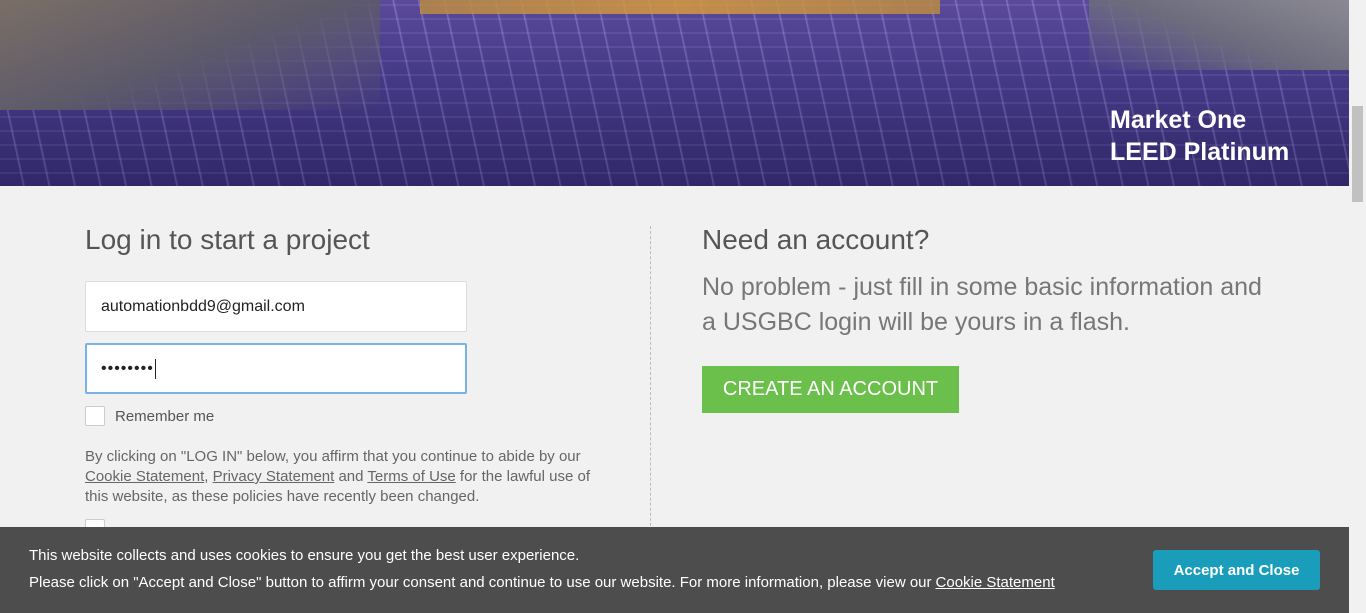 The width and height of the screenshot is (1366, 613). I want to click on login-title: Log in to start a project, so click(227, 239).